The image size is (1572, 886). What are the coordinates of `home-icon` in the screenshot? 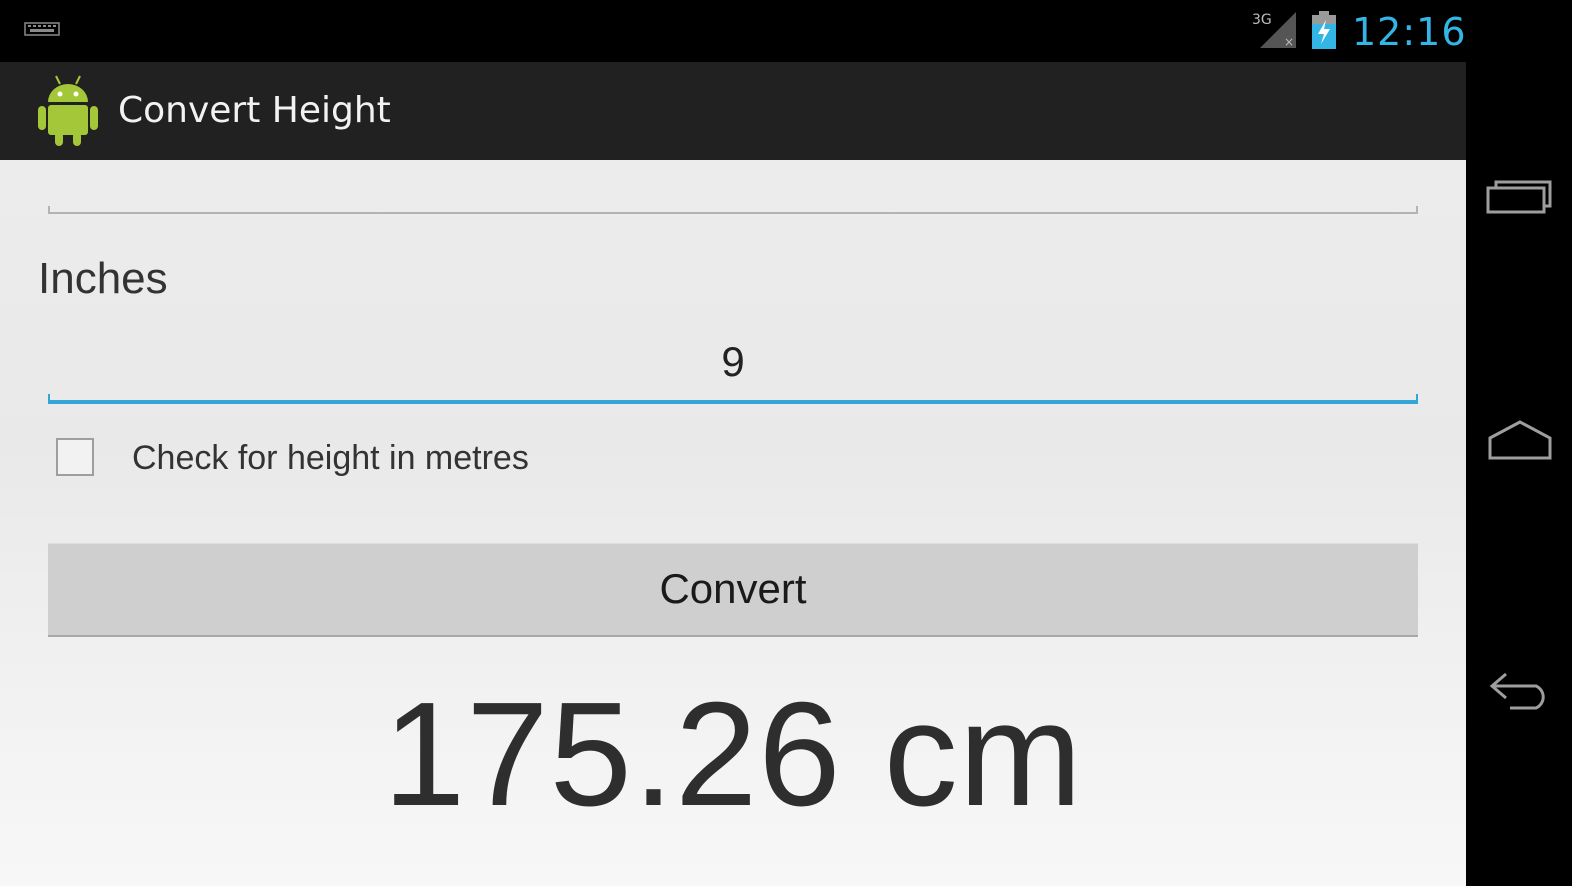 It's located at (1520, 440).